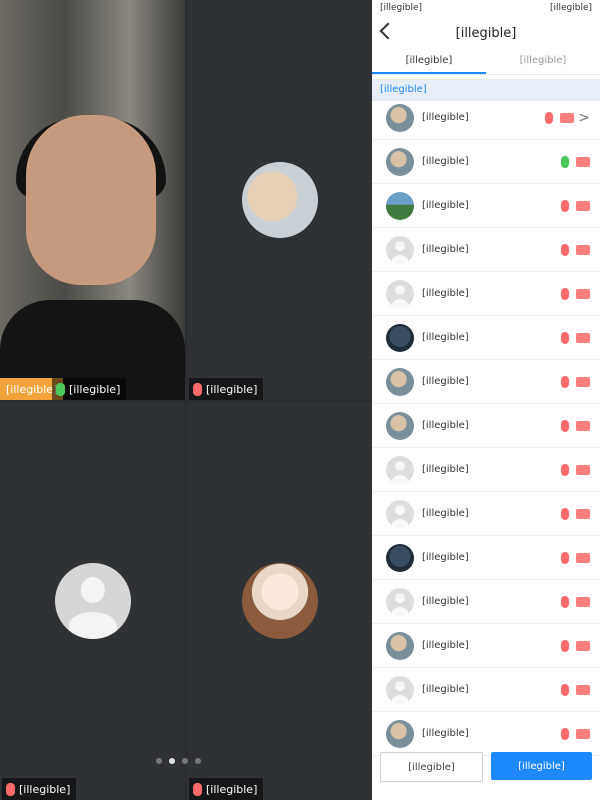 Image resolution: width=600 pixels, height=800 pixels. I want to click on status-left: [illegible], so click(401, 8).